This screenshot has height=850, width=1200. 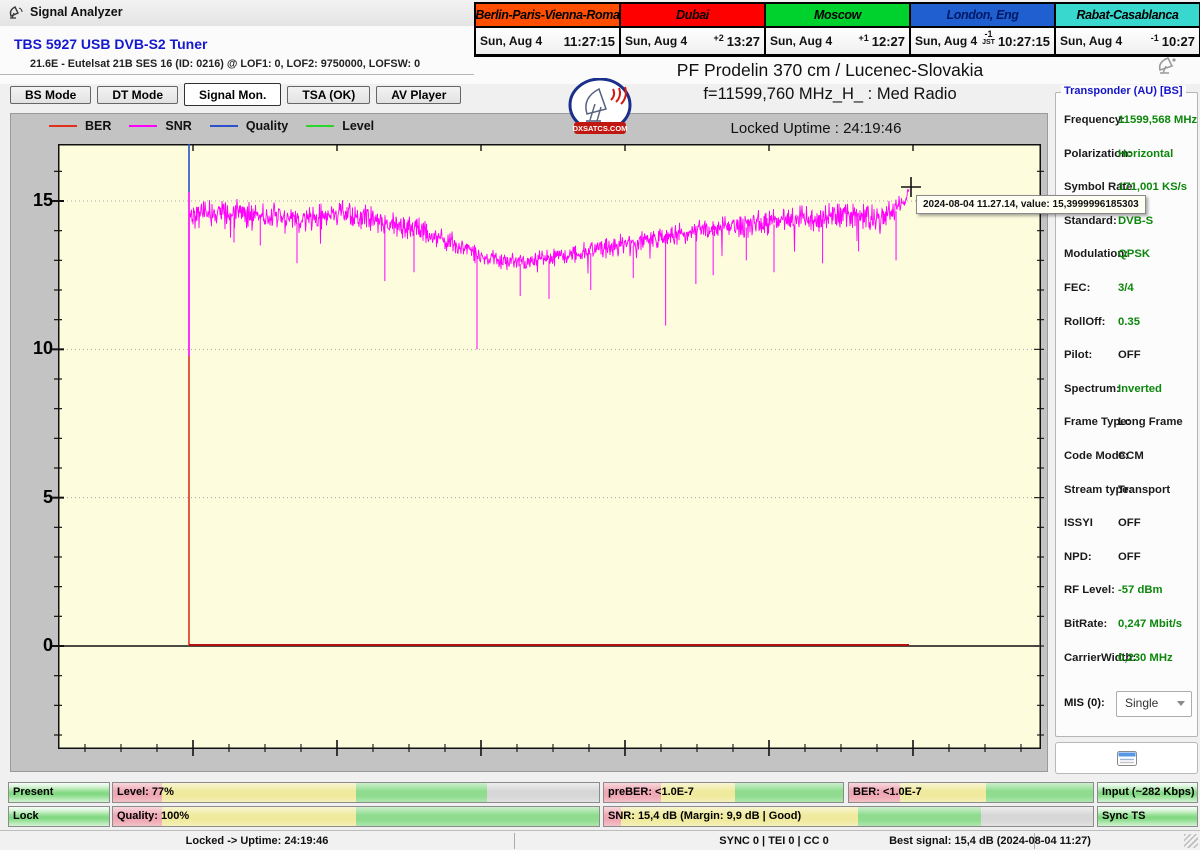 What do you see at coordinates (145, 791) in the screenshot?
I see `meter-label: Level: 77%` at bounding box center [145, 791].